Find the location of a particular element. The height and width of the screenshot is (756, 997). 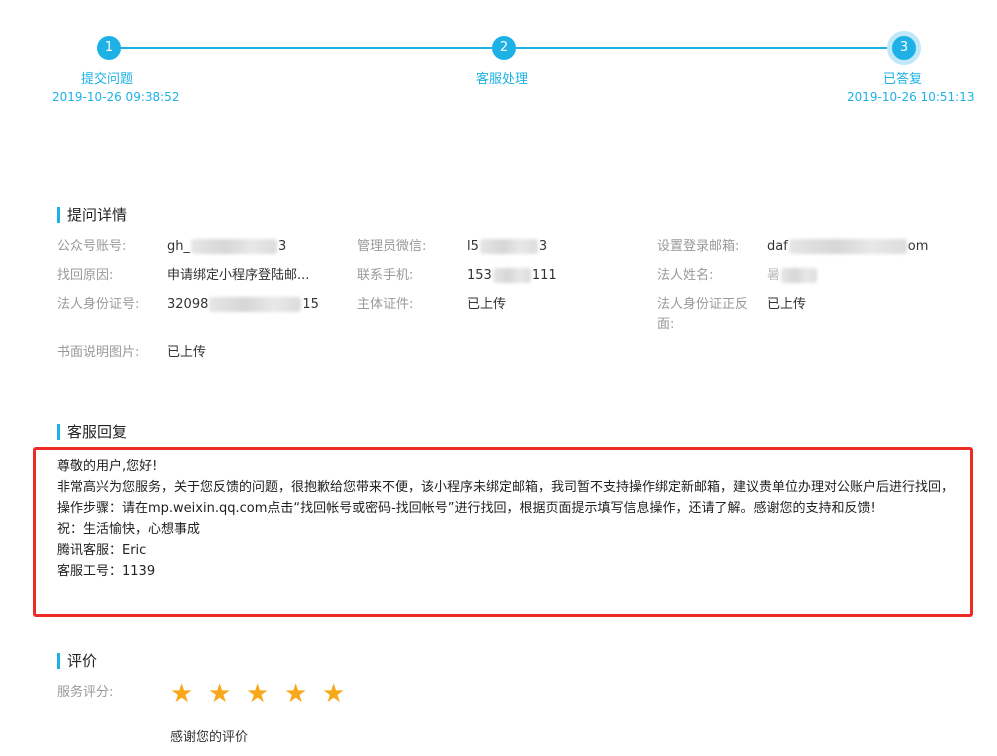

step-1-dot: 1 is located at coordinates (109, 48).